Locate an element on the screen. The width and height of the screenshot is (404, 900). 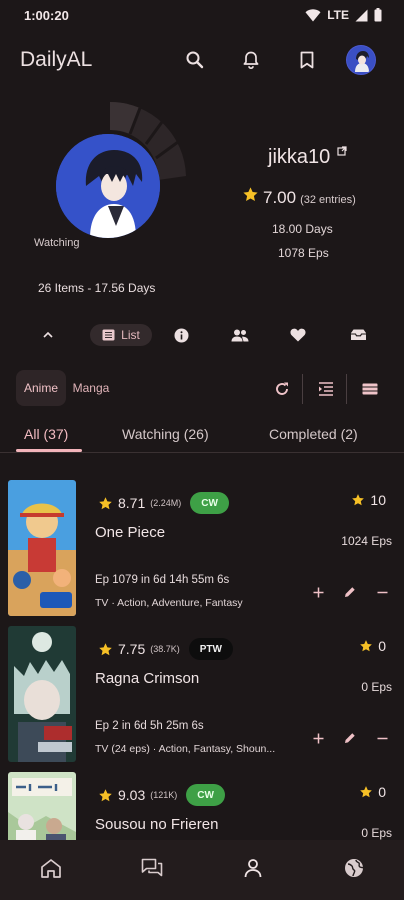
bottom-navigation is located at coordinates (202, 870).